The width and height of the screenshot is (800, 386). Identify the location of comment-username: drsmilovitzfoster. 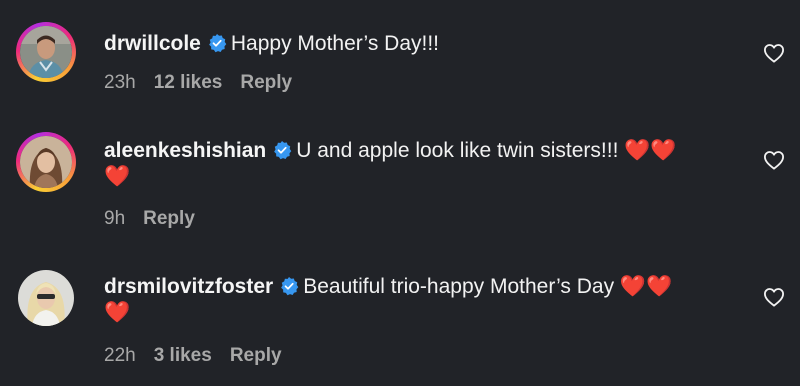
(188, 286).